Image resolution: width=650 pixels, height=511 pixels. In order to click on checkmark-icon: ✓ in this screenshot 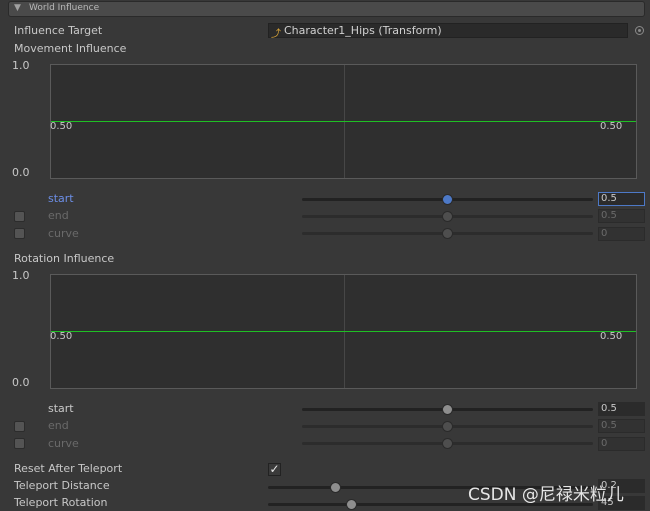, I will do `click(274, 469)`.